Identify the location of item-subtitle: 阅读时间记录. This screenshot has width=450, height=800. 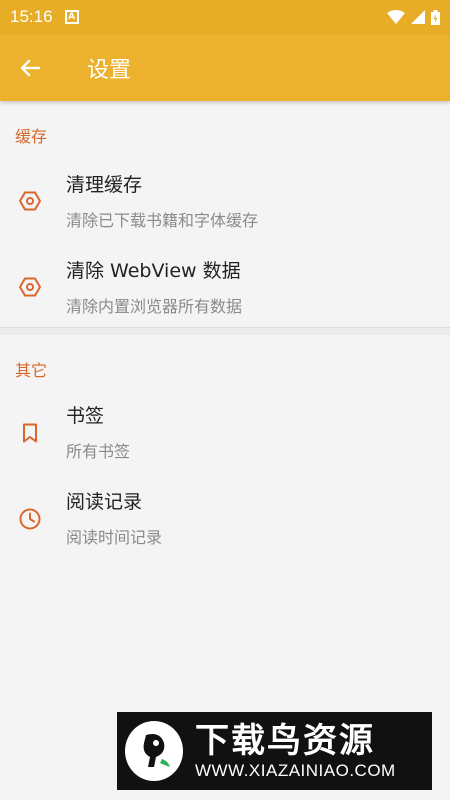
(114, 537).